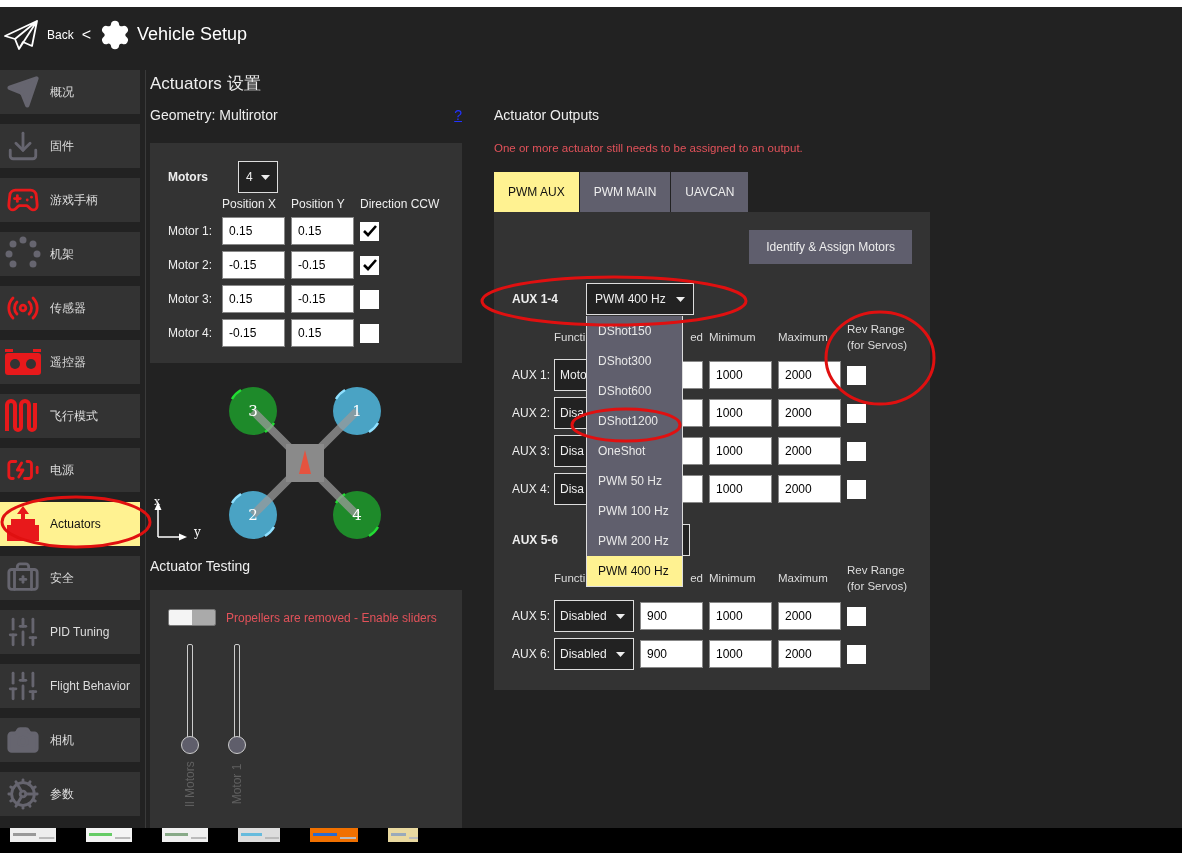 This screenshot has width=1182, height=853. Describe the element at coordinates (634, 451) in the screenshot. I see `menu-item: OneShot` at that location.